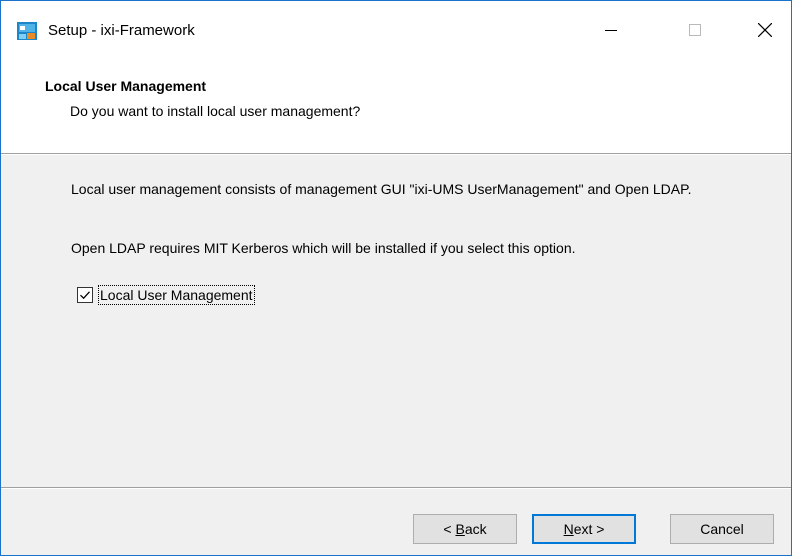 Image resolution: width=792 pixels, height=556 pixels. I want to click on minimize-button, so click(611, 30).